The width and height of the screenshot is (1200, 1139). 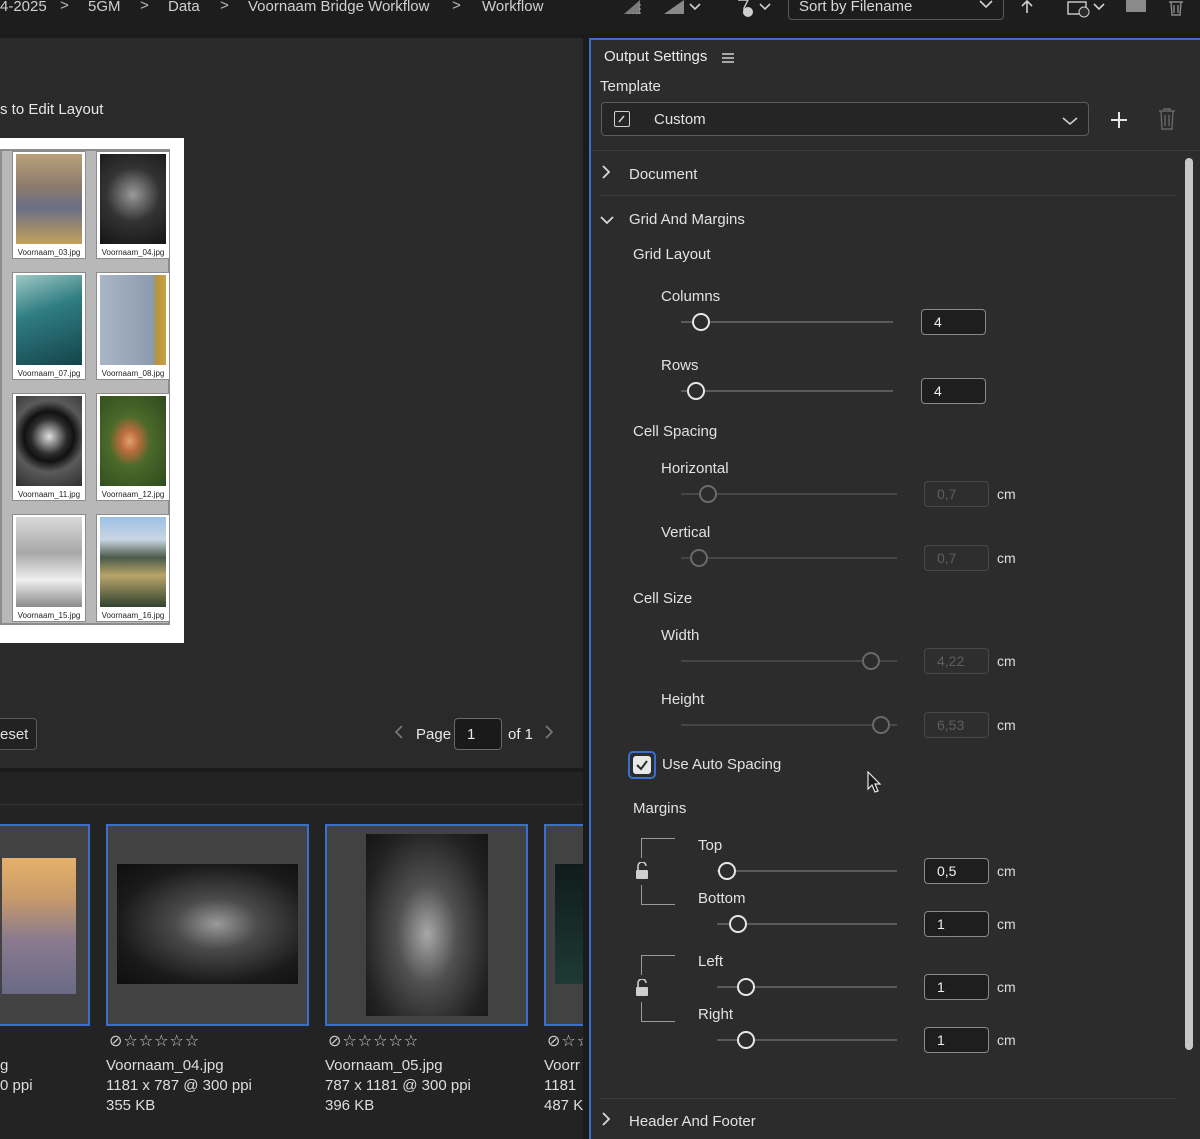 I want to click on contact-cell: Voornaam_04.jpg, so click(x=133, y=205).